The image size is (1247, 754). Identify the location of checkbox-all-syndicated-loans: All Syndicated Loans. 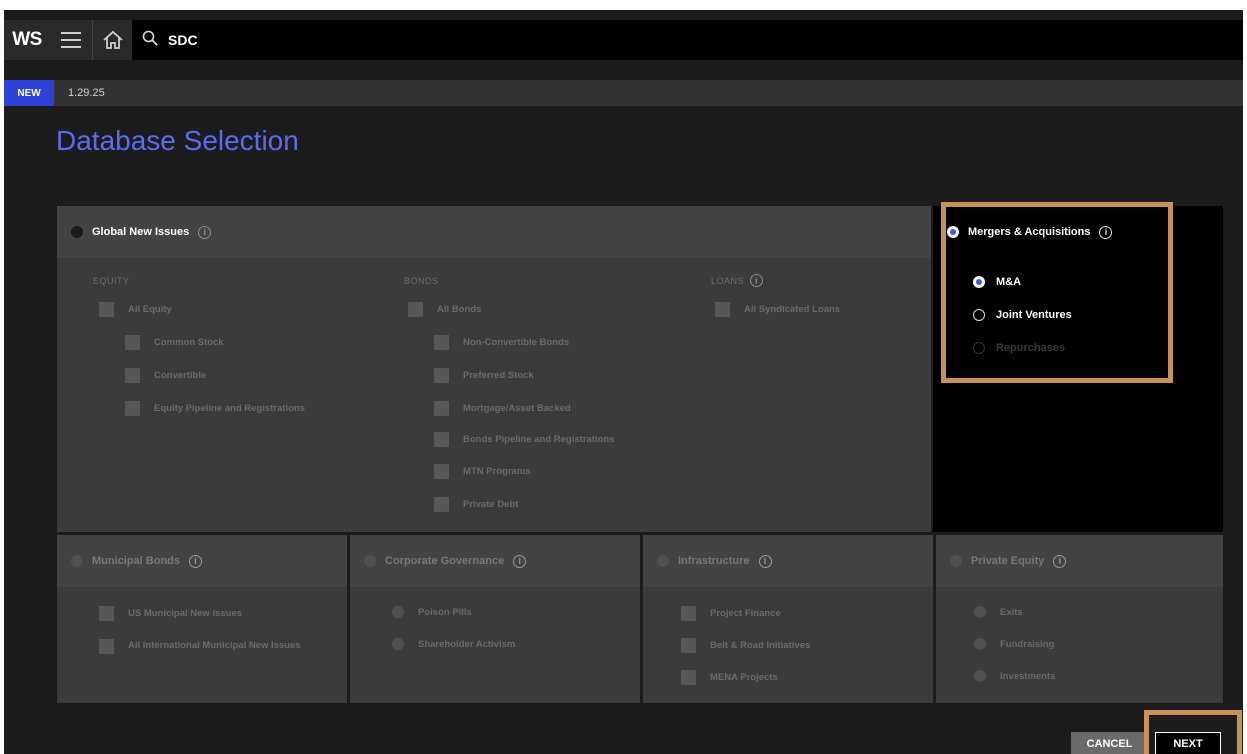
(777, 309).